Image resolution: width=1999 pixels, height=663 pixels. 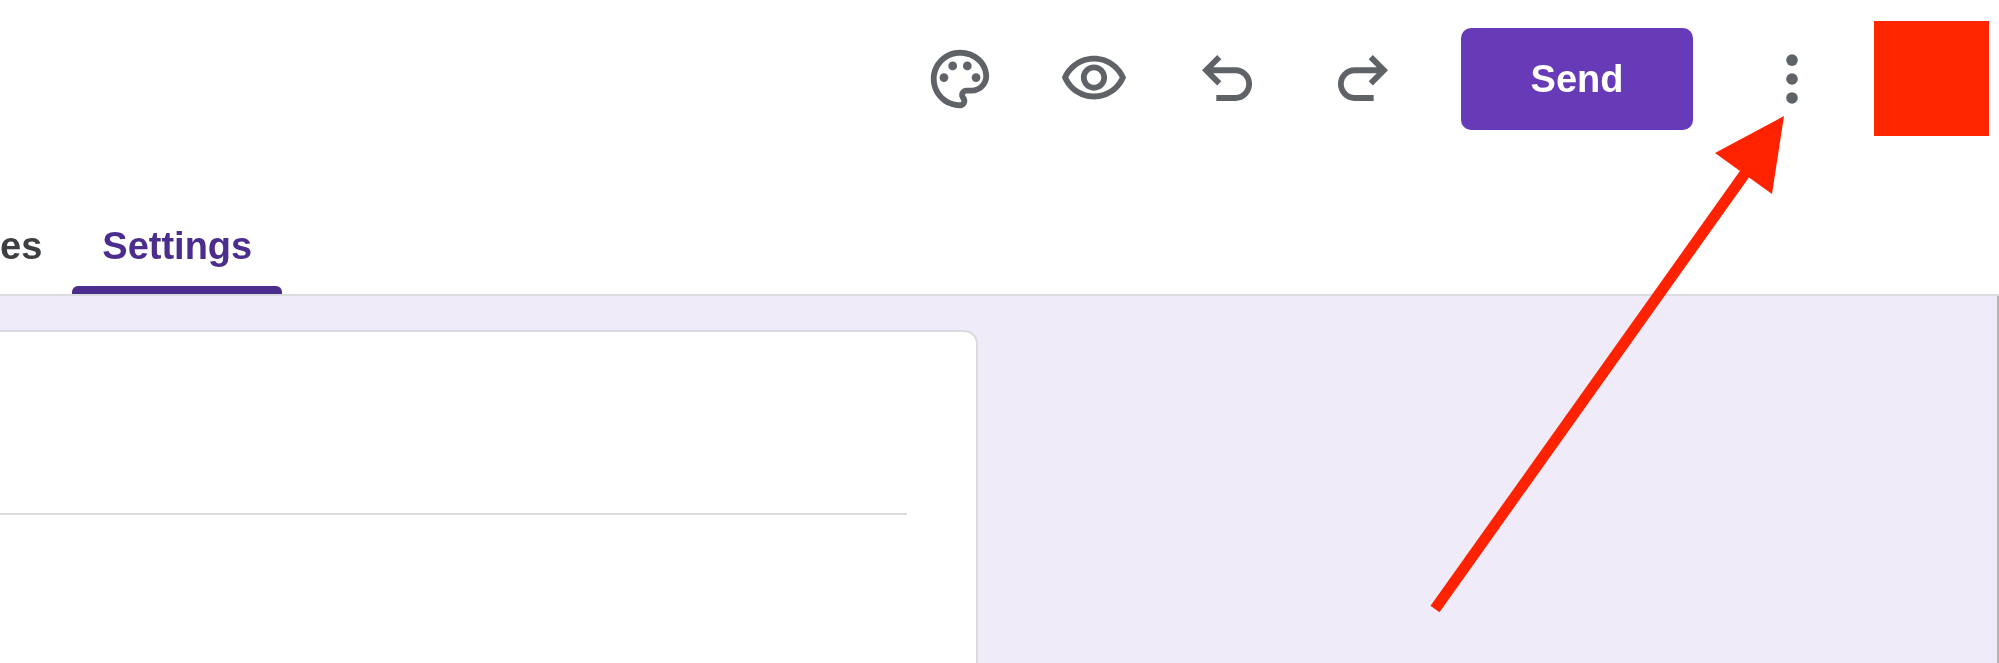 What do you see at coordinates (177, 258) in the screenshot?
I see `tab: Settings` at bounding box center [177, 258].